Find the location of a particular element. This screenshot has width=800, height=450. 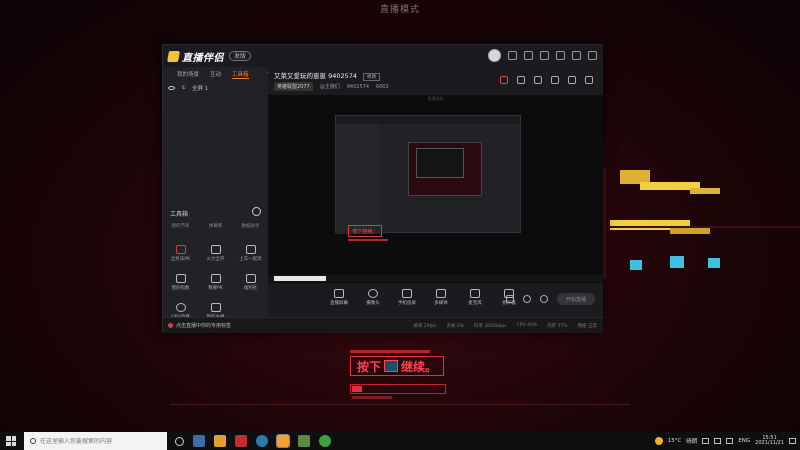

tools-top-row: 我的节目 弹幕库 数据助手 is located at coordinates (215, 226).